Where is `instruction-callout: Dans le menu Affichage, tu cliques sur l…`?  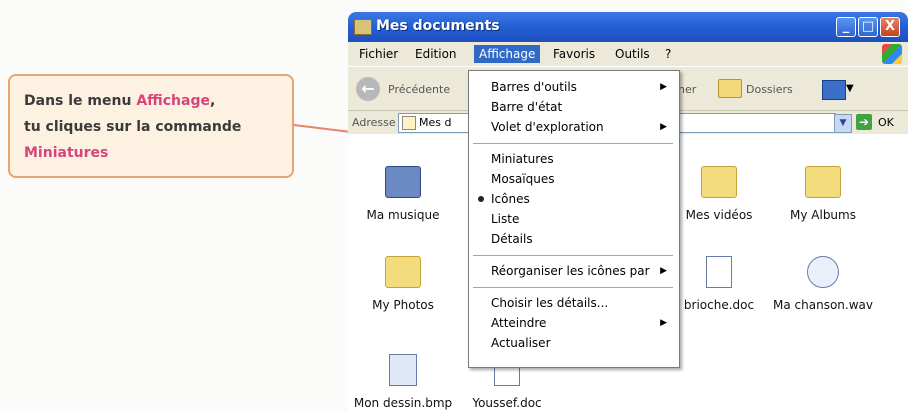 instruction-callout: Dans le menu Affichage, tu cliques sur l… is located at coordinates (151, 126).